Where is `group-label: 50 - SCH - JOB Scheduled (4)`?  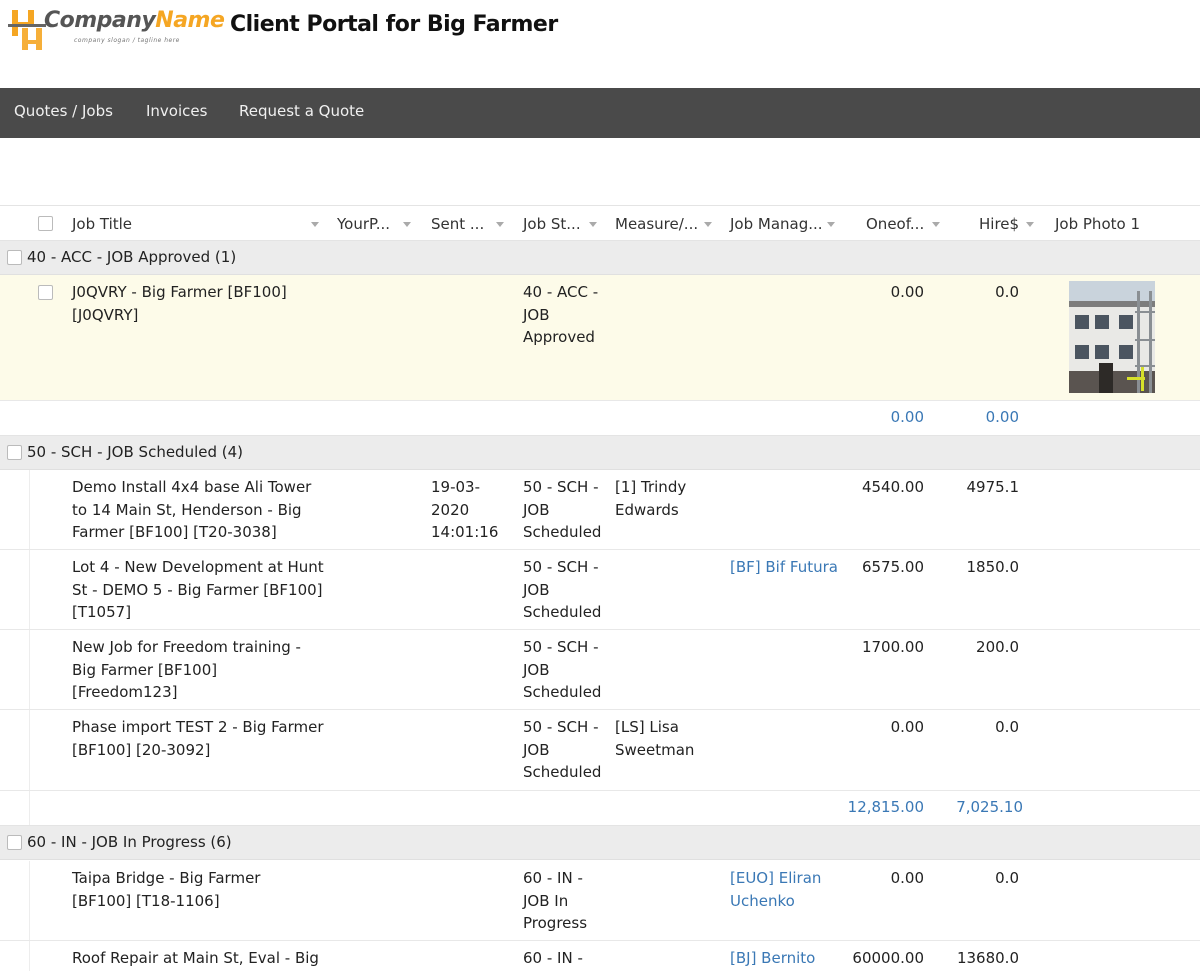 group-label: 50 - SCH - JOB Scheduled (4) is located at coordinates (135, 452).